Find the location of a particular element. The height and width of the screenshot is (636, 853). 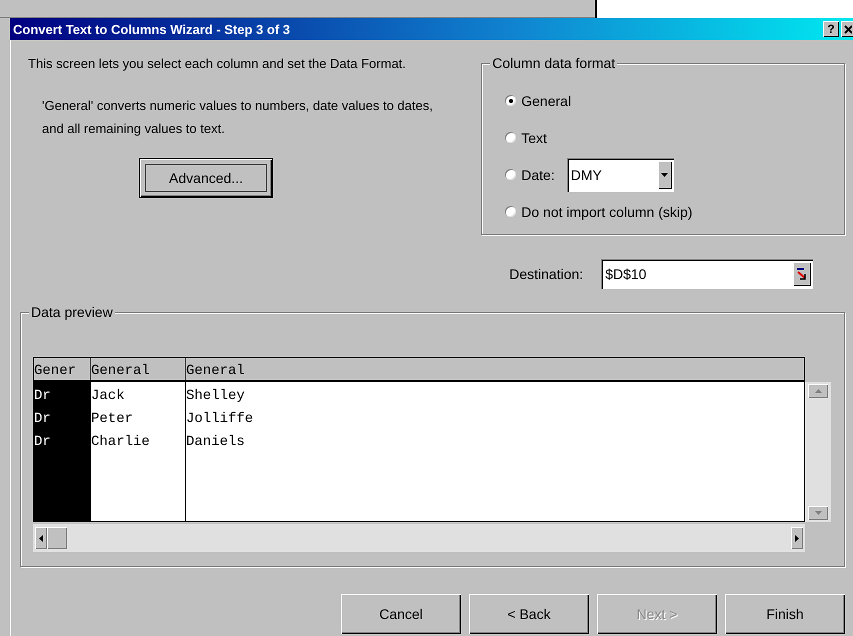

wizard-button: Cancel is located at coordinates (401, 614).